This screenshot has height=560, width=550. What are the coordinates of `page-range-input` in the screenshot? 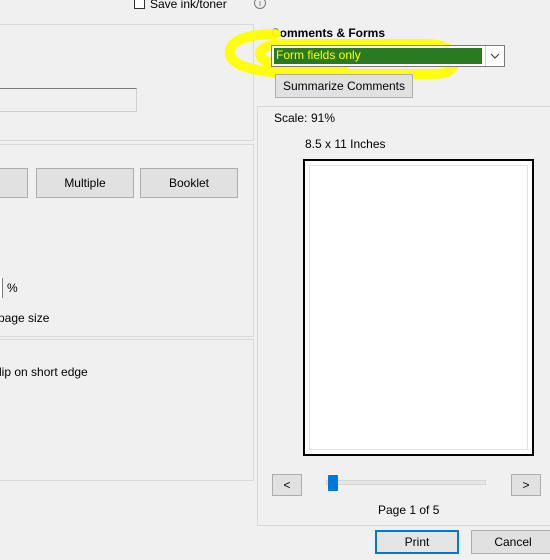 It's located at (68, 100).